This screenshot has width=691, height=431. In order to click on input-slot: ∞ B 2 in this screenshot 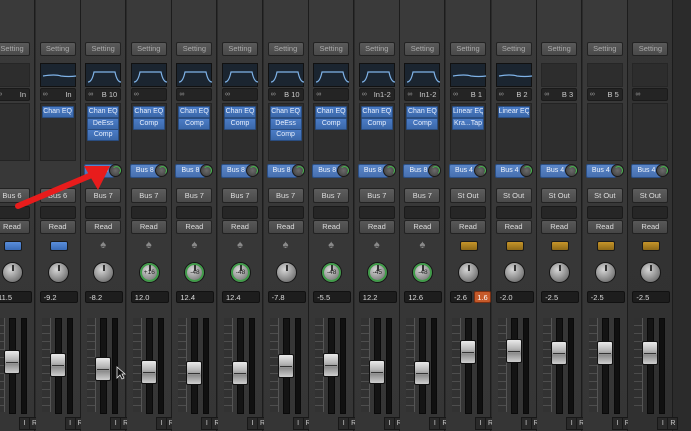, I will do `click(513, 94)`.